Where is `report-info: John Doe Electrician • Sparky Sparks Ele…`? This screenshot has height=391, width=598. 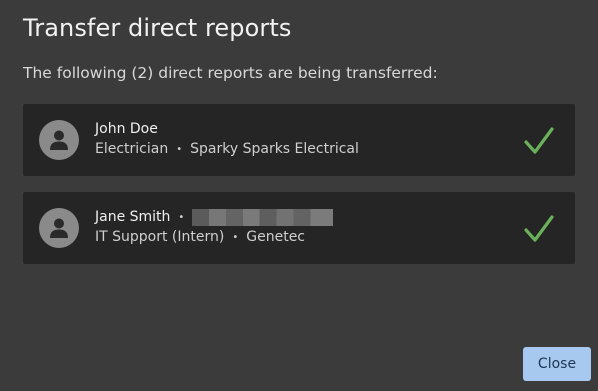 report-info: John Doe Electrician • Sparky Sparks Ele… is located at coordinates (227, 138).